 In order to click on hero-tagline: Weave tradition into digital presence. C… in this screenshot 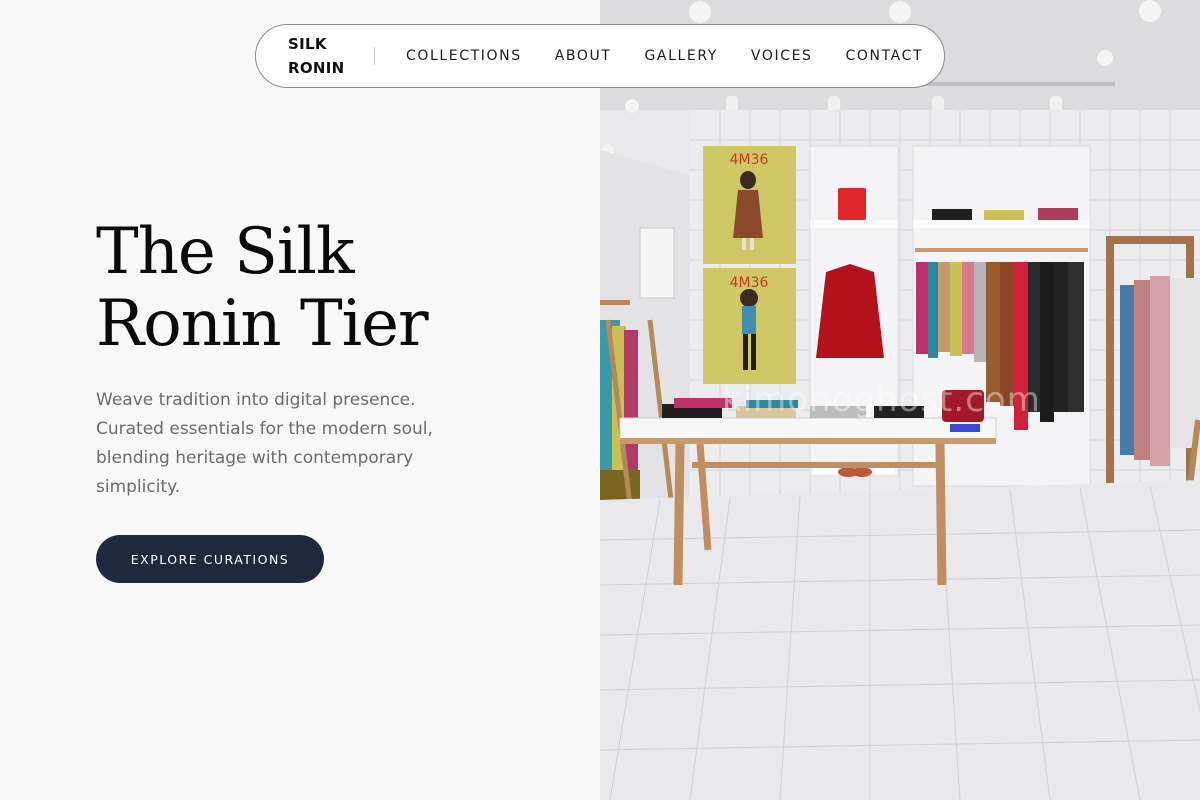, I will do `click(264, 443)`.